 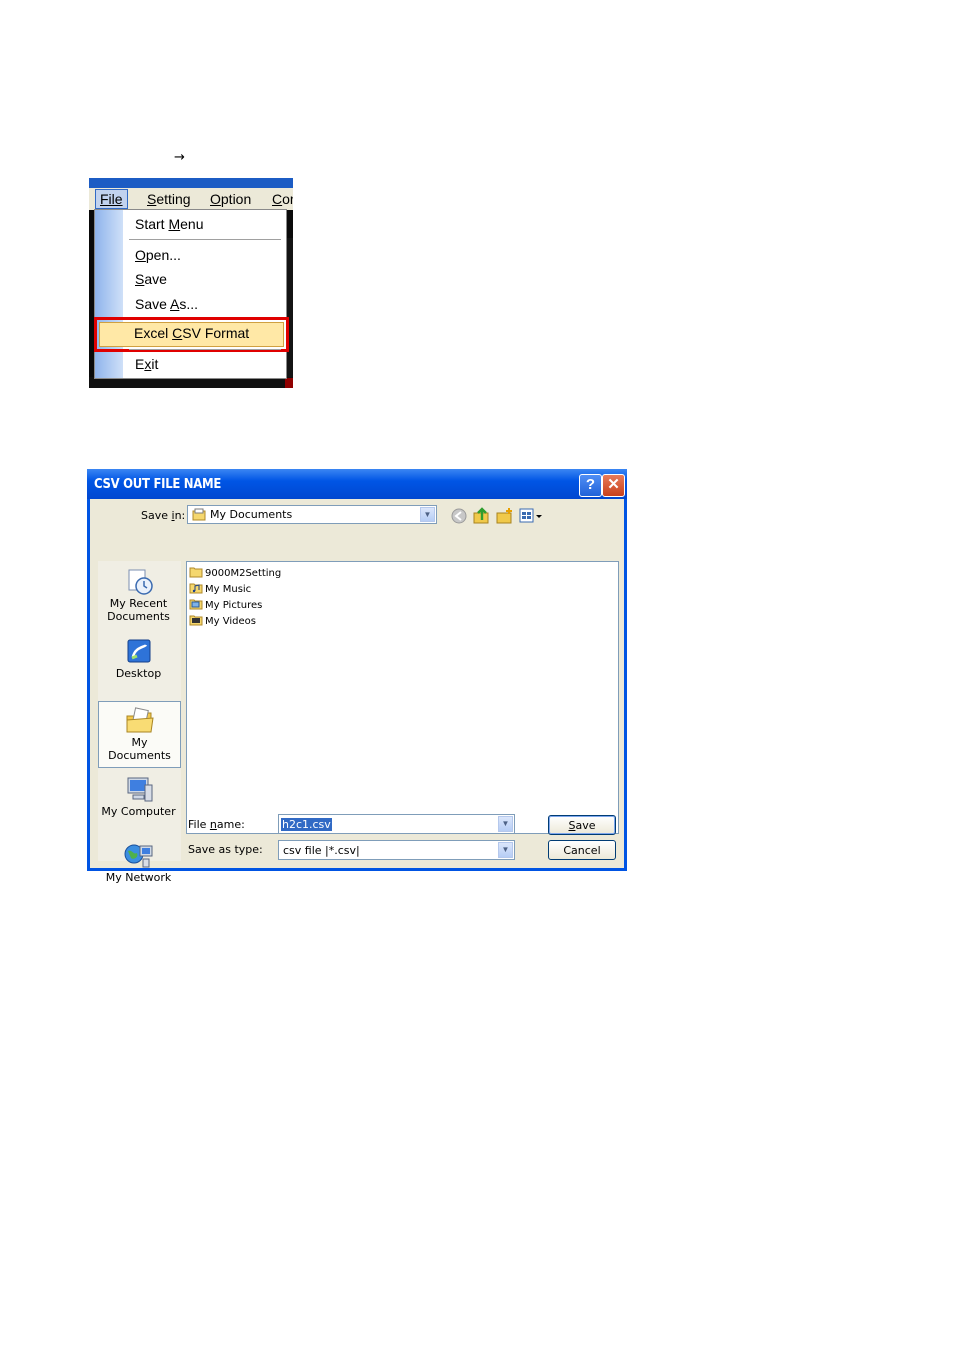 I want to click on save-in-label: Save in:, so click(x=163, y=515).